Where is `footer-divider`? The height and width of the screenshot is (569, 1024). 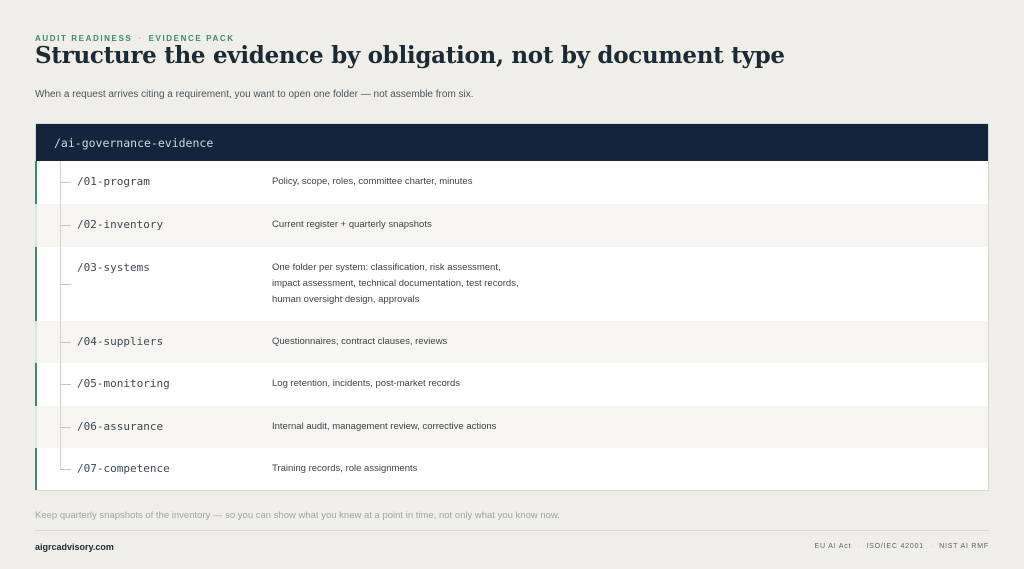
footer-divider is located at coordinates (512, 530).